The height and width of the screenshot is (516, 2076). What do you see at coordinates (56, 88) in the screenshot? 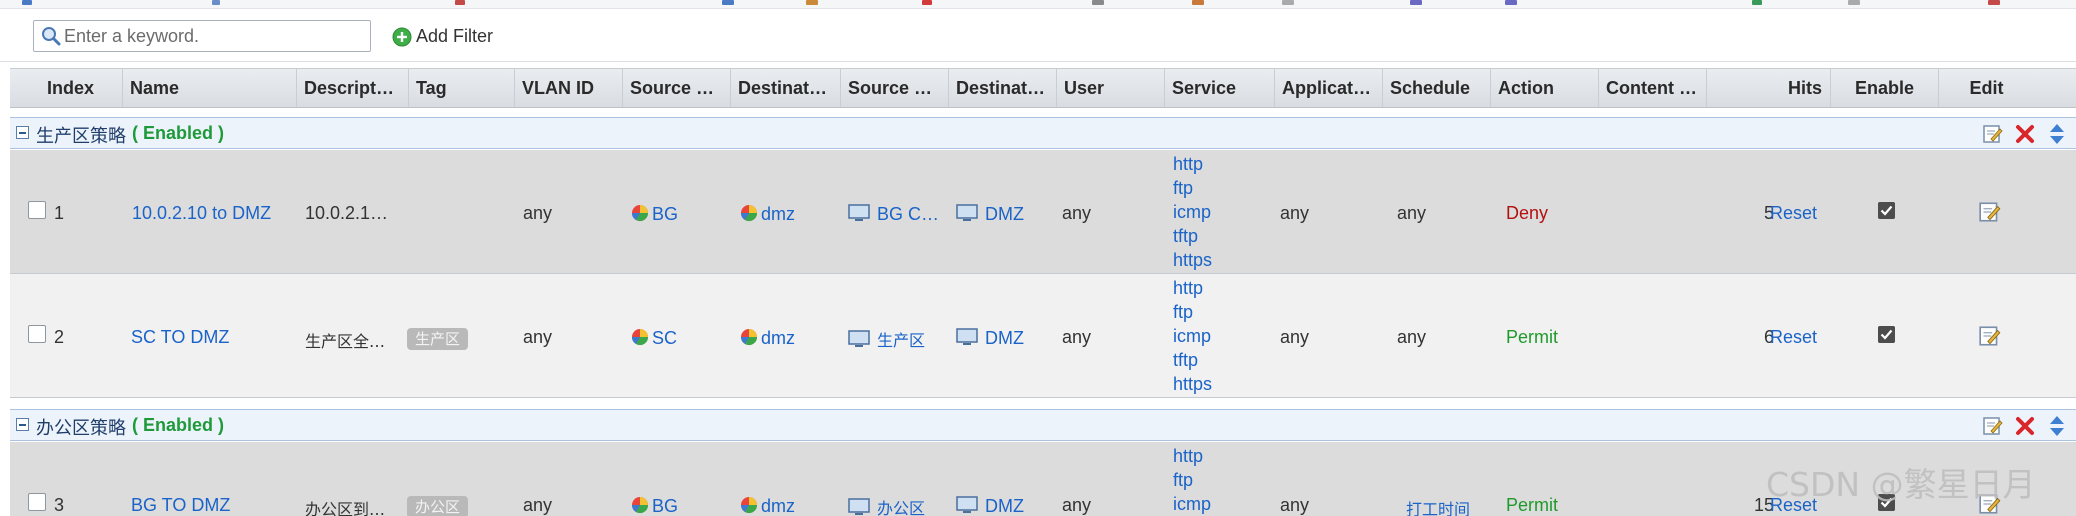
I see `column-header-index: Index` at bounding box center [56, 88].